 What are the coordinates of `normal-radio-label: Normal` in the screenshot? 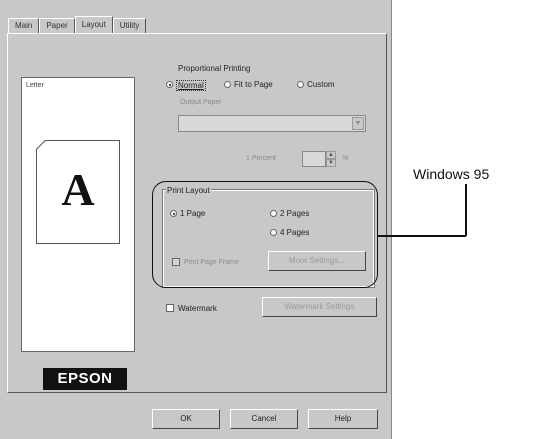 It's located at (191, 85).